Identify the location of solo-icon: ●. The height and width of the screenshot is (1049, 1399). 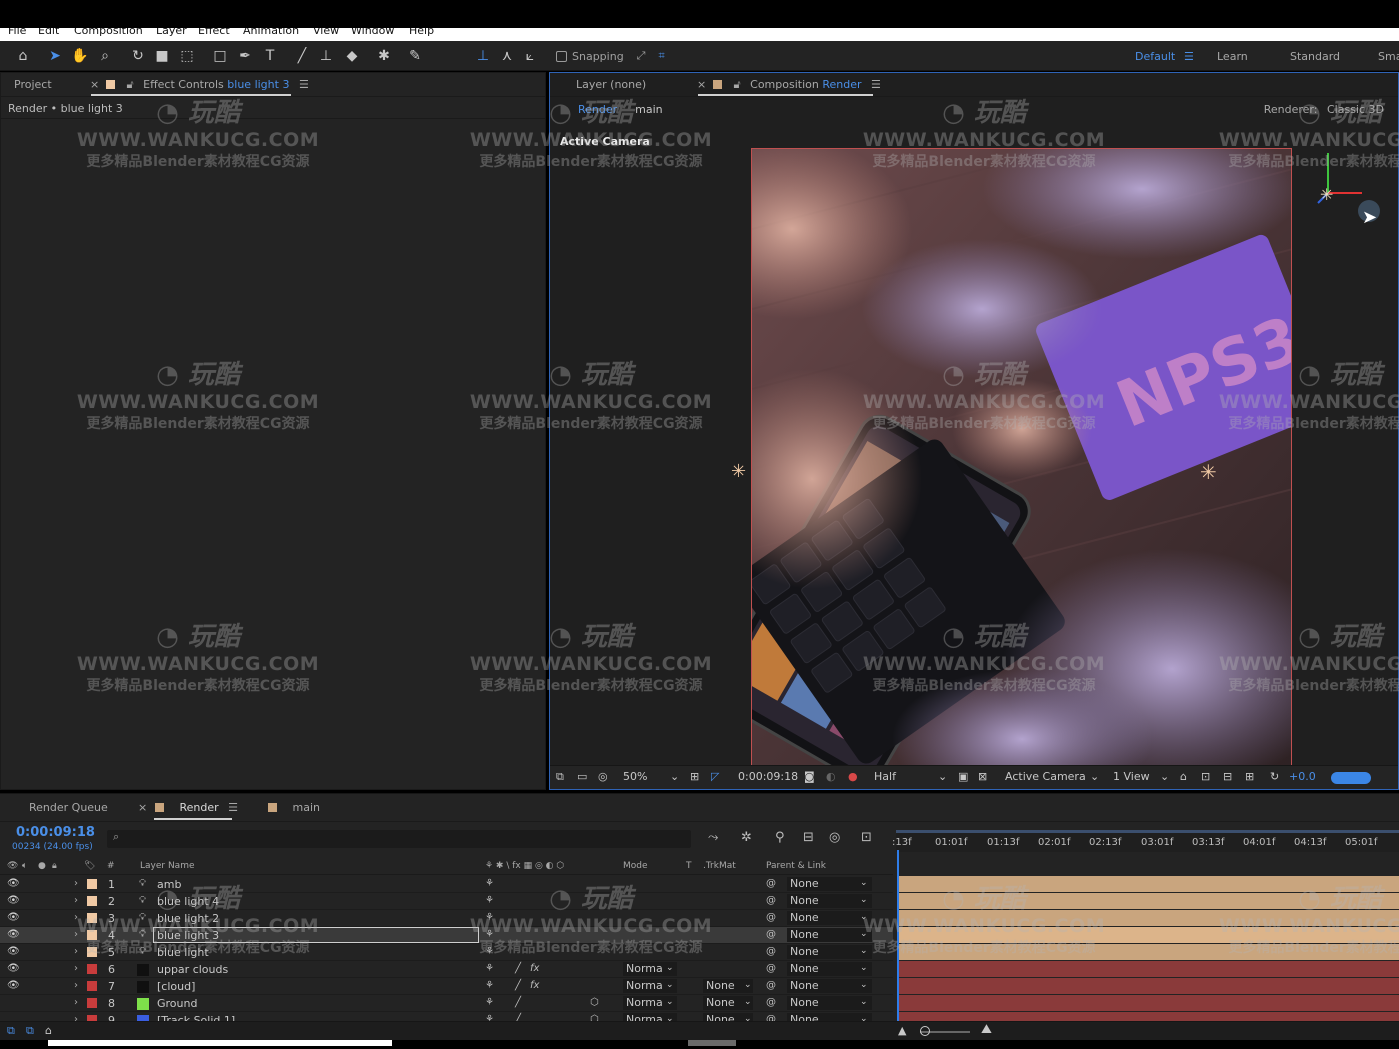
(42, 866).